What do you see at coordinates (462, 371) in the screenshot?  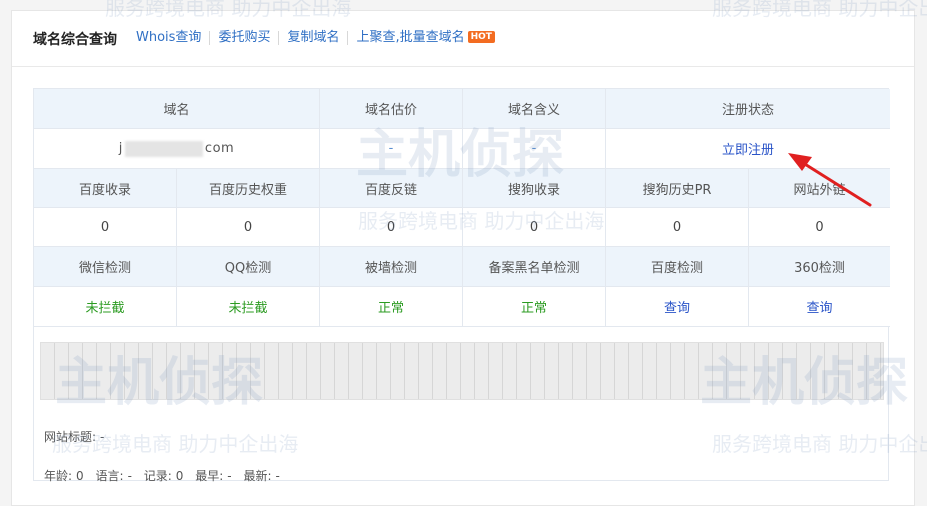 I see `history-snapshot-strip` at bounding box center [462, 371].